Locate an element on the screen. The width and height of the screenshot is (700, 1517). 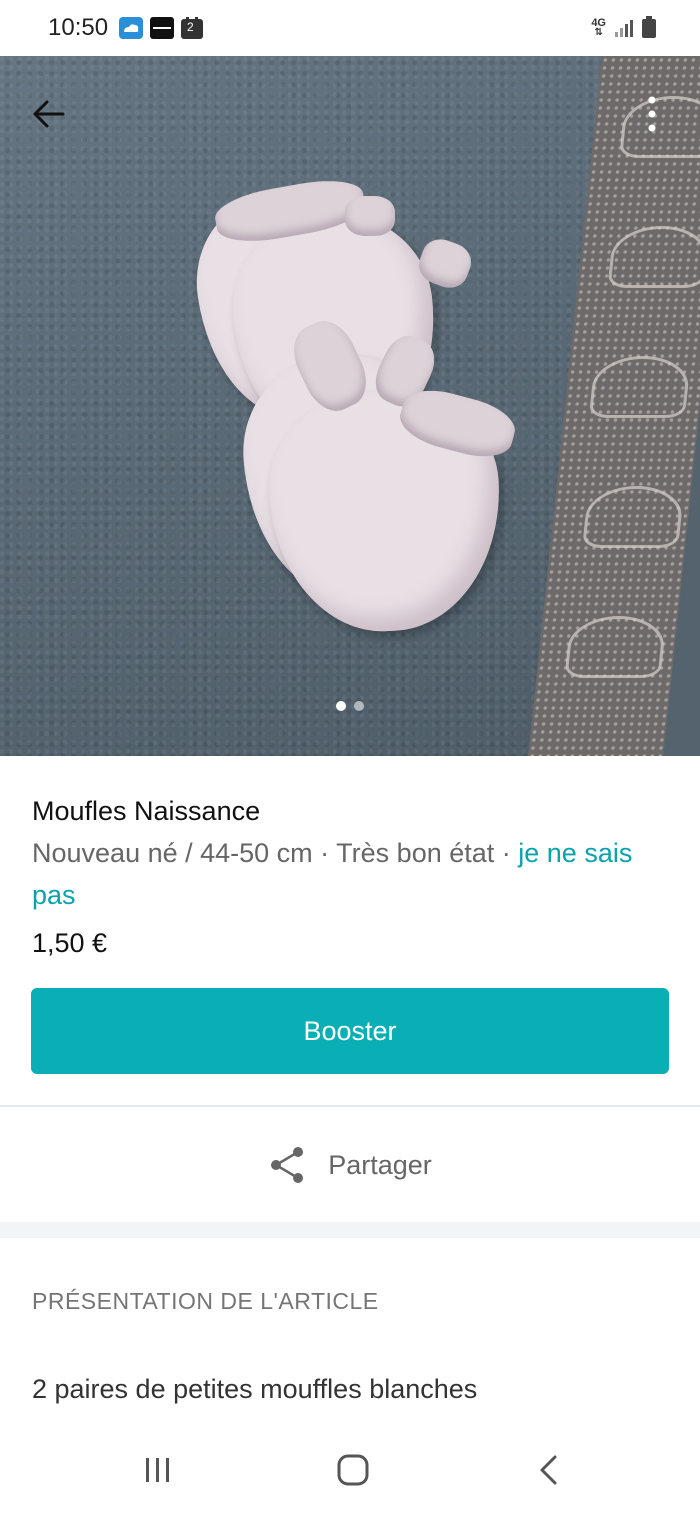
pagination-dot is located at coordinates (359, 706).